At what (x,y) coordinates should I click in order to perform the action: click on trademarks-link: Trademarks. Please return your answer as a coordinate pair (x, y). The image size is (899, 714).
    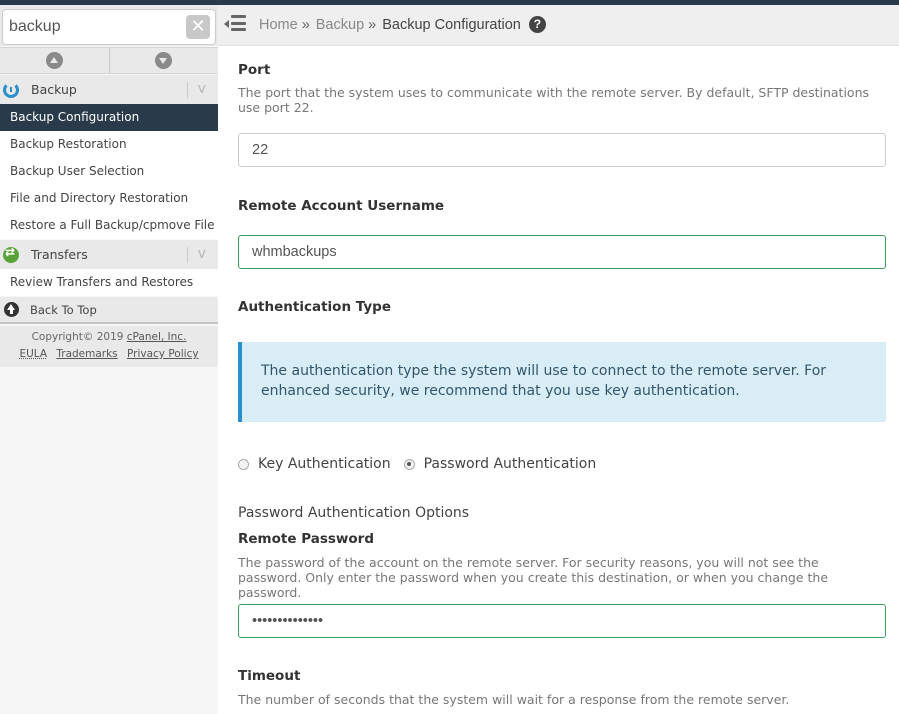
    Looking at the image, I should click on (86, 354).